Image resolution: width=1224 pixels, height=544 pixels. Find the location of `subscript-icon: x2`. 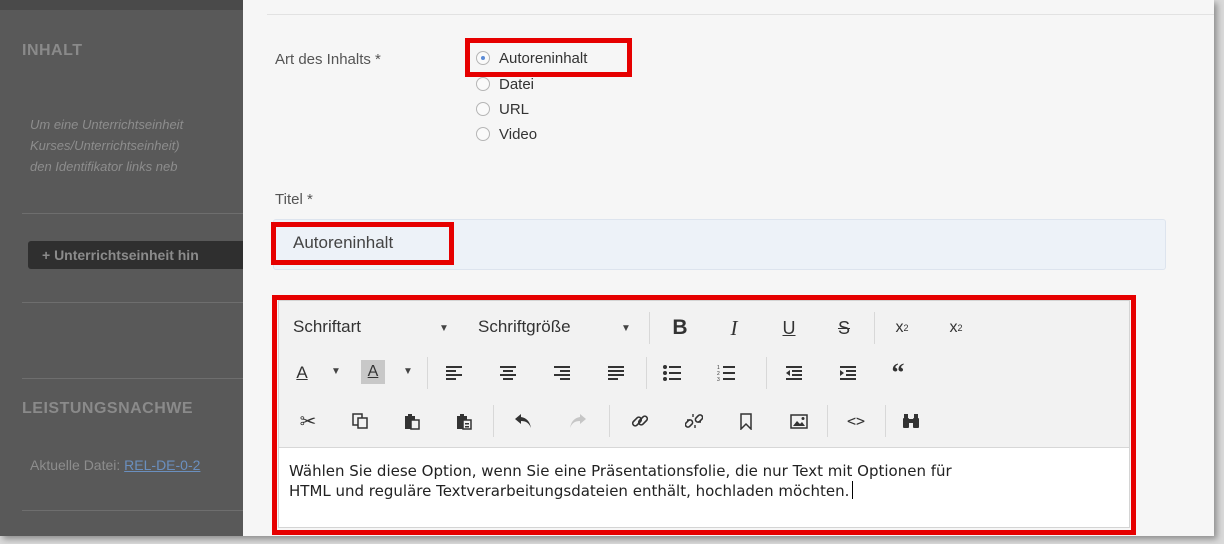

subscript-icon: x2 is located at coordinates (902, 328).